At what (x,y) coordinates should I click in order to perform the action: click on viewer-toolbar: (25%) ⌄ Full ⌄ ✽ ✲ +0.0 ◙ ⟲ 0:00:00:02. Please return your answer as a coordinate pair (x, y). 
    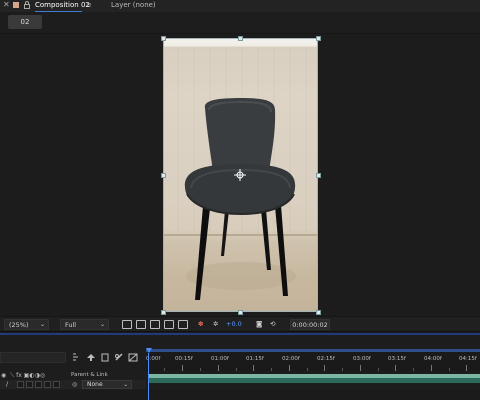
    Looking at the image, I should click on (240, 324).